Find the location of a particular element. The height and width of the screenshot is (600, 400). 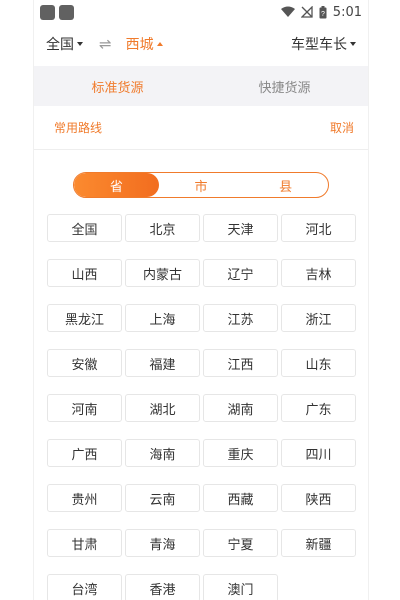

status-left is located at coordinates (57, 12).